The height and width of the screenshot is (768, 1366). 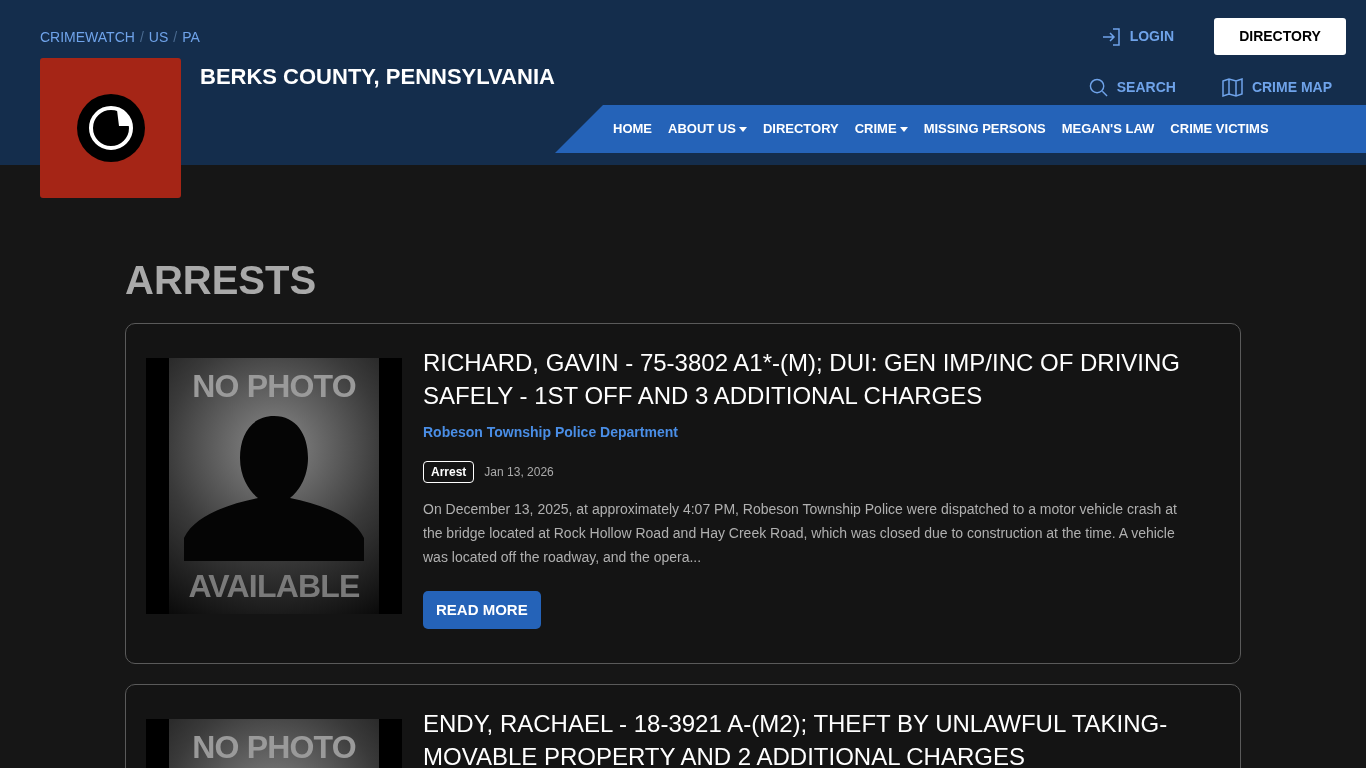 What do you see at coordinates (984, 129) in the screenshot?
I see `nav-link: MISSING PERSONS` at bounding box center [984, 129].